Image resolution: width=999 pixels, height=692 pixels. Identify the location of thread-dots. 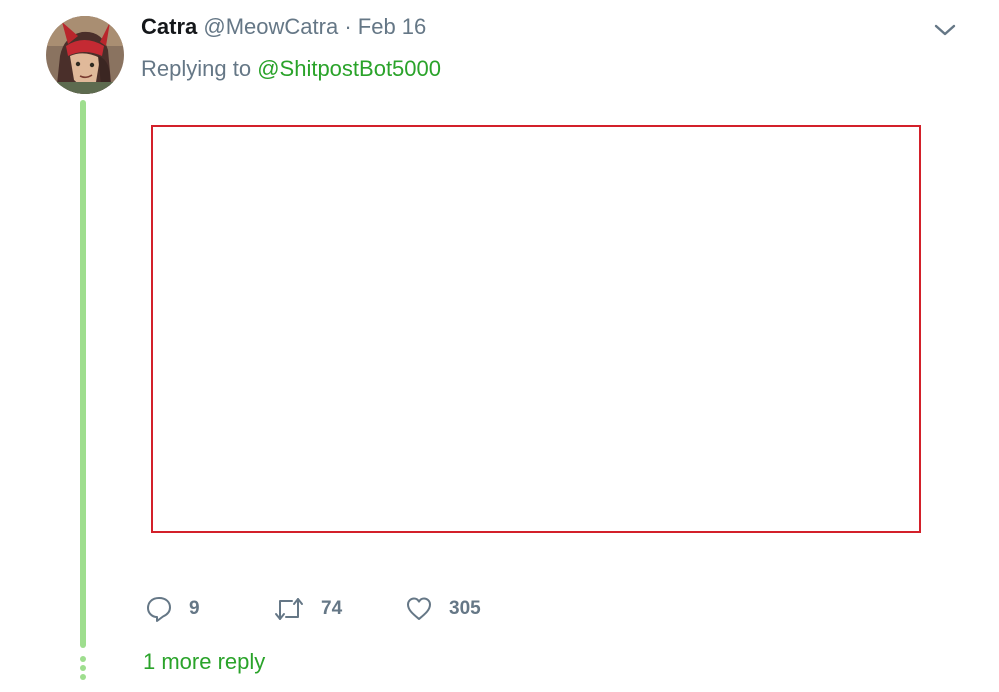
(83, 669).